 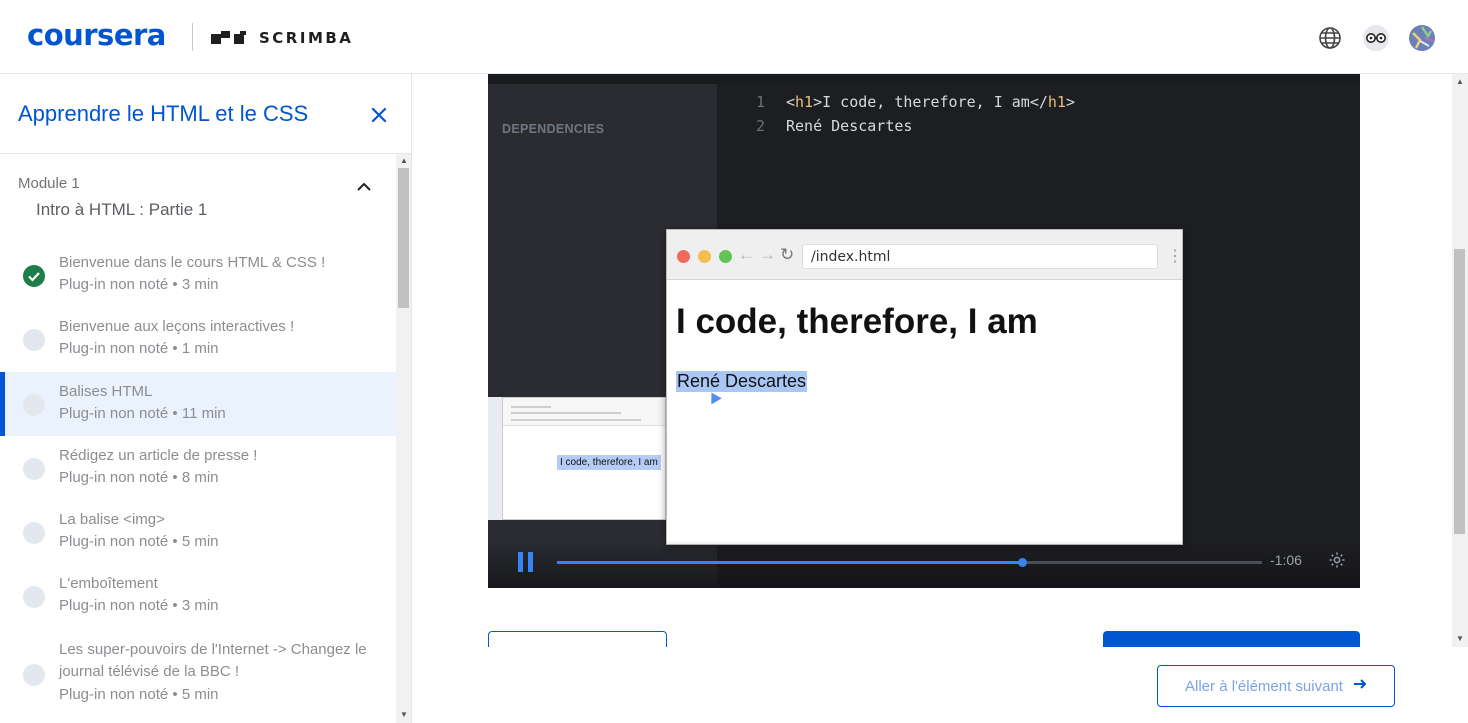 What do you see at coordinates (1264, 686) in the screenshot?
I see `next-item-label: Aller à l'élément suivant` at bounding box center [1264, 686].